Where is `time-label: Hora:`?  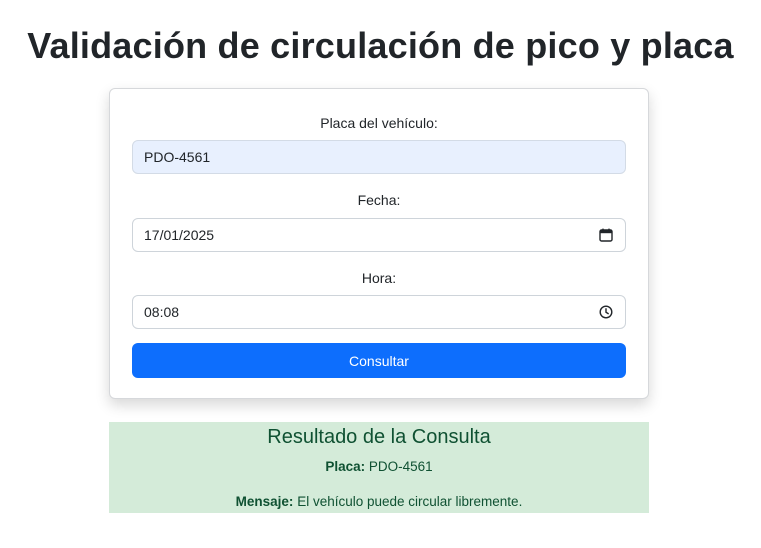 time-label: Hora: is located at coordinates (379, 278).